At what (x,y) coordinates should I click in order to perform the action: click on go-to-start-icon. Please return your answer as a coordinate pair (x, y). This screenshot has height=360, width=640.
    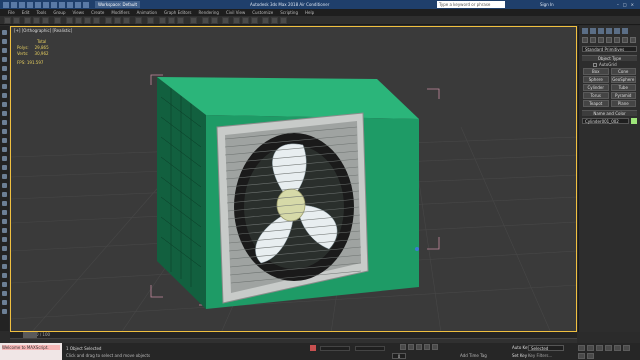
    Looking at the image, I should click on (403, 347).